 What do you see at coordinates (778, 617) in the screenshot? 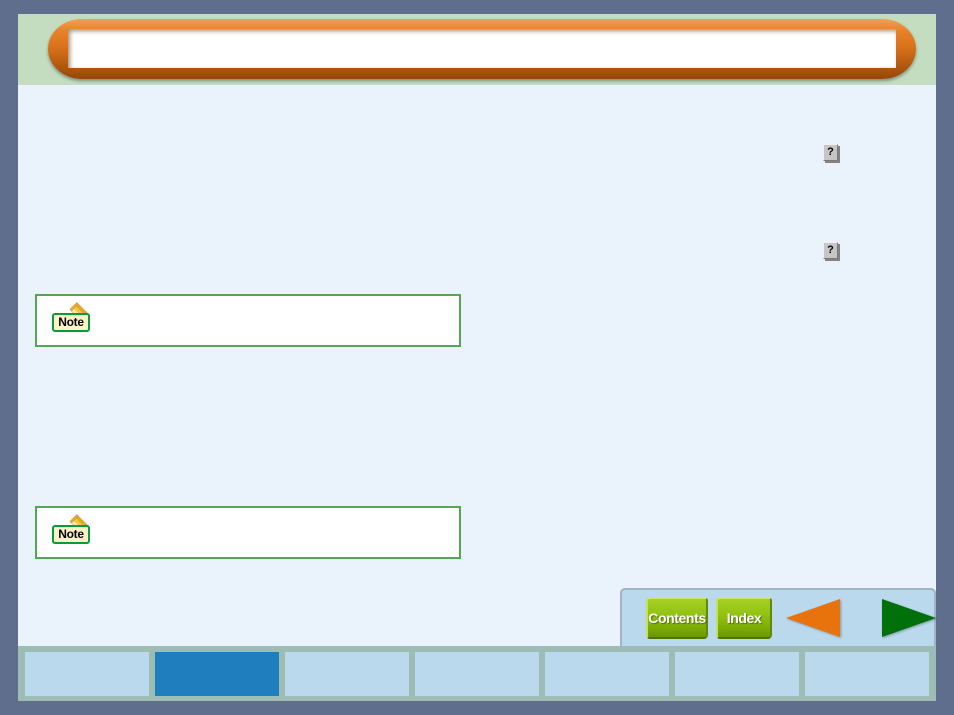
I see `navigation-panel: Contents Index` at bounding box center [778, 617].